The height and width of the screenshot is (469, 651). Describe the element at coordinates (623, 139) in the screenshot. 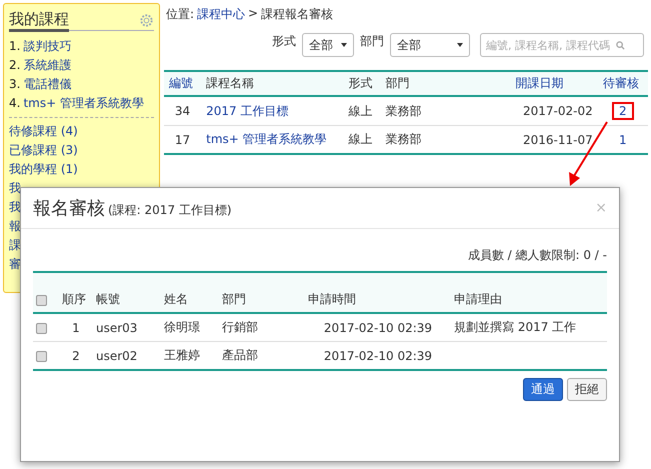

I see `pending-count-link: 1` at that location.